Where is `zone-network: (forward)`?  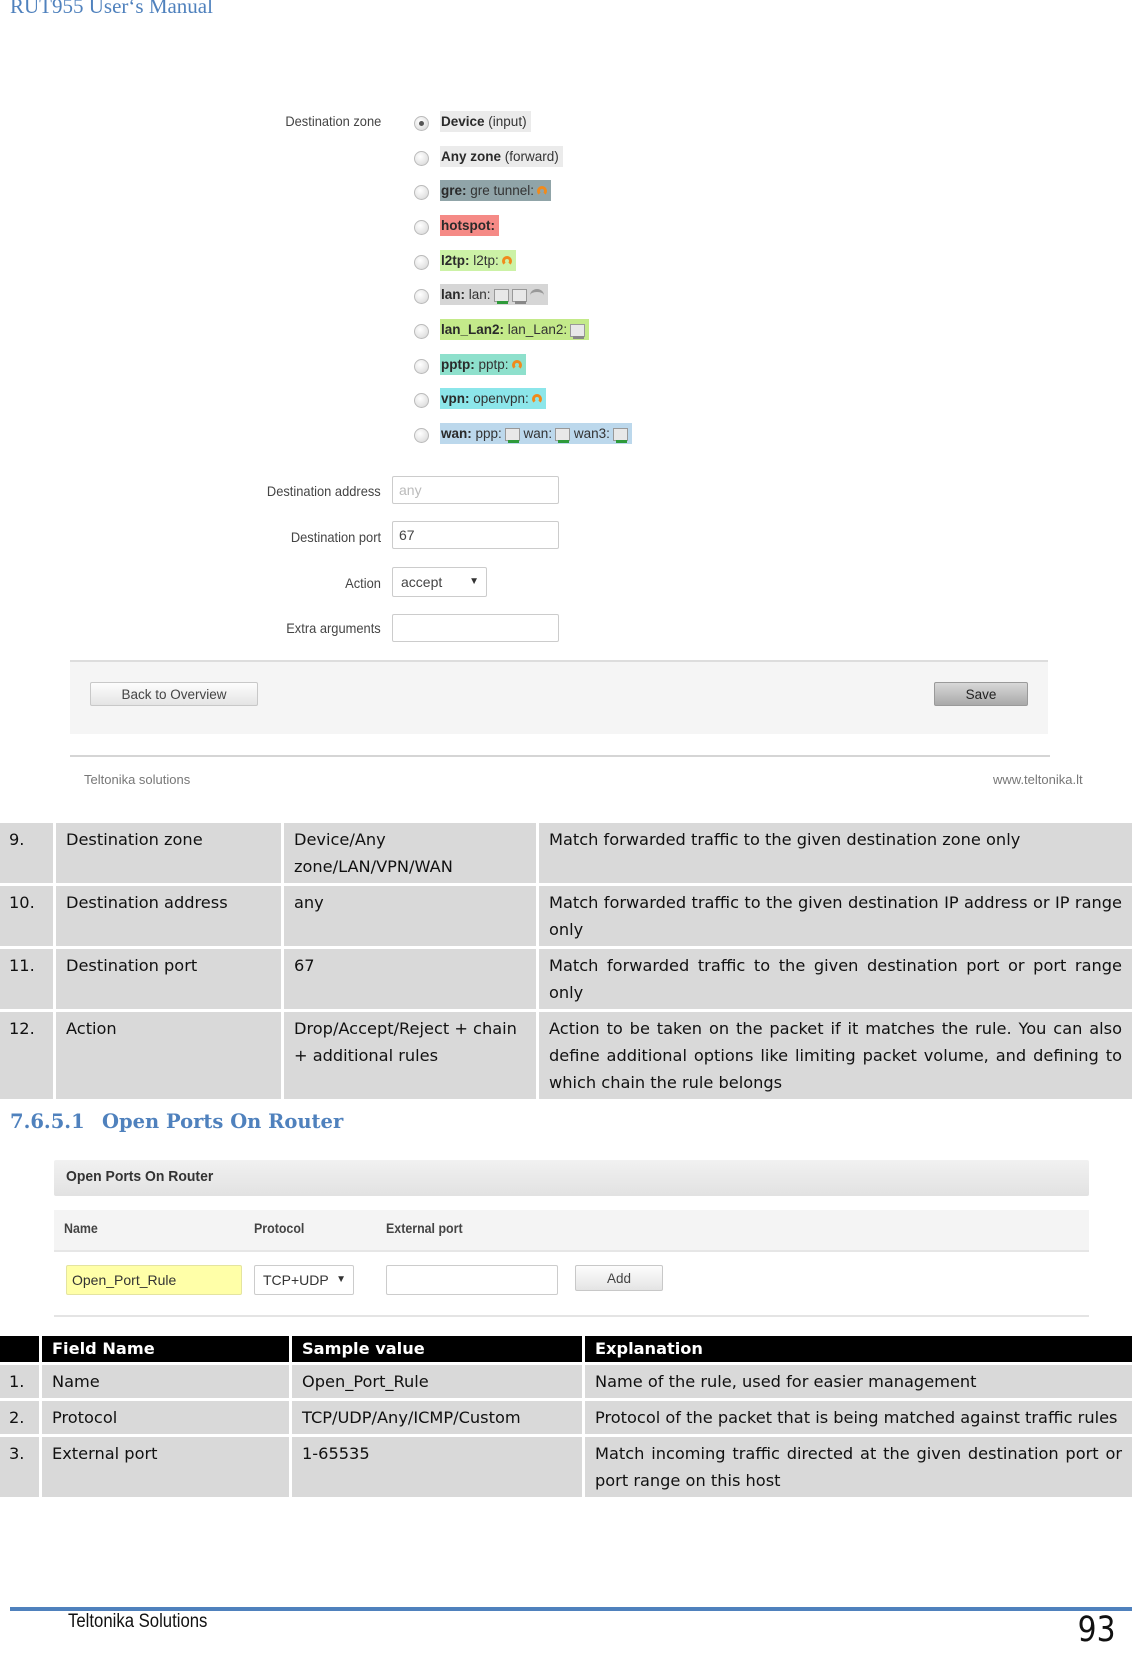
zone-network: (forward) is located at coordinates (530, 156).